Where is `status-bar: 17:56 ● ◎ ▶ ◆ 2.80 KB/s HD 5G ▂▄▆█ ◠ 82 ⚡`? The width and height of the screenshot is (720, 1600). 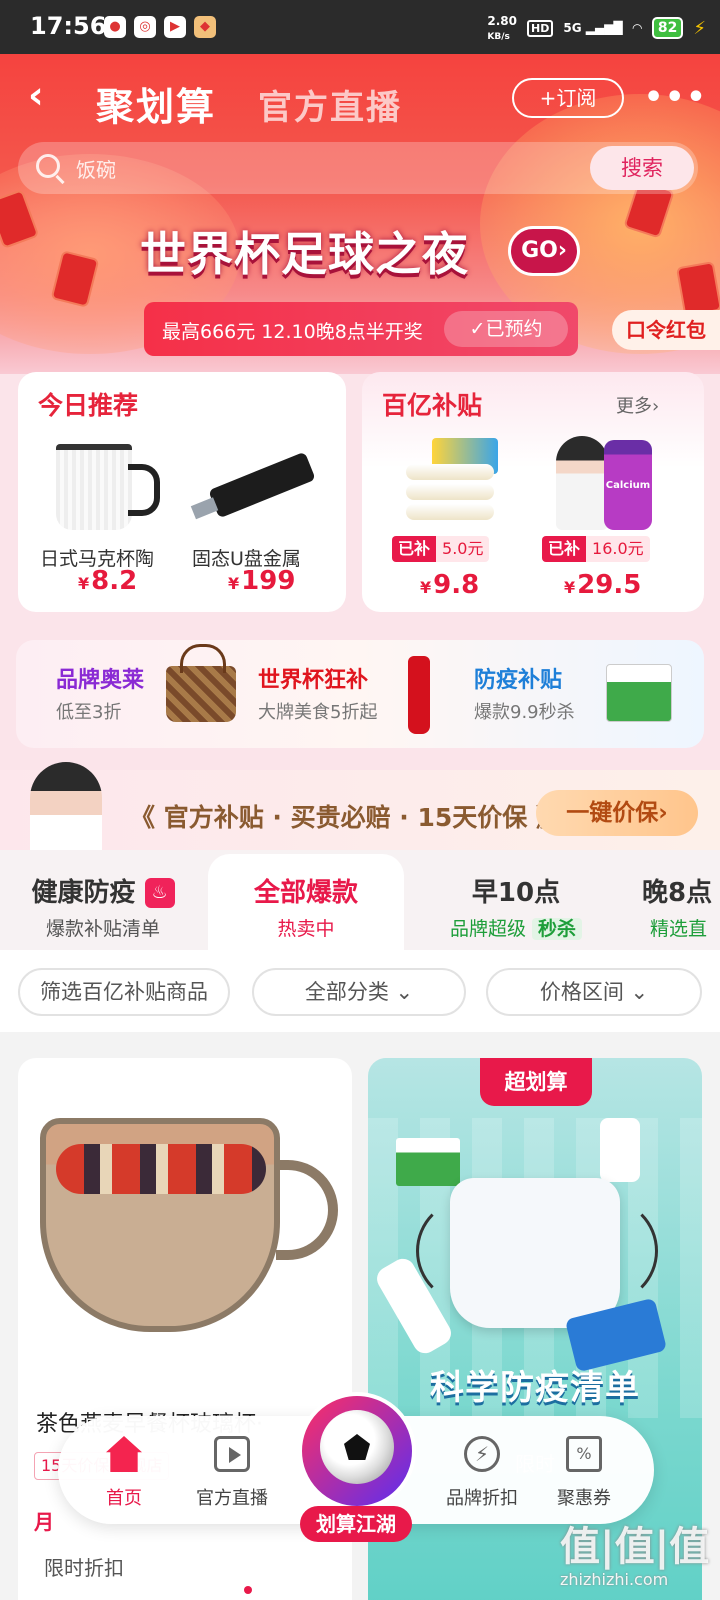 status-bar: 17:56 ● ◎ ▶ ◆ 2.80 KB/s HD 5G ▂▄▆█ ◠ 82 ⚡ is located at coordinates (360, 27).